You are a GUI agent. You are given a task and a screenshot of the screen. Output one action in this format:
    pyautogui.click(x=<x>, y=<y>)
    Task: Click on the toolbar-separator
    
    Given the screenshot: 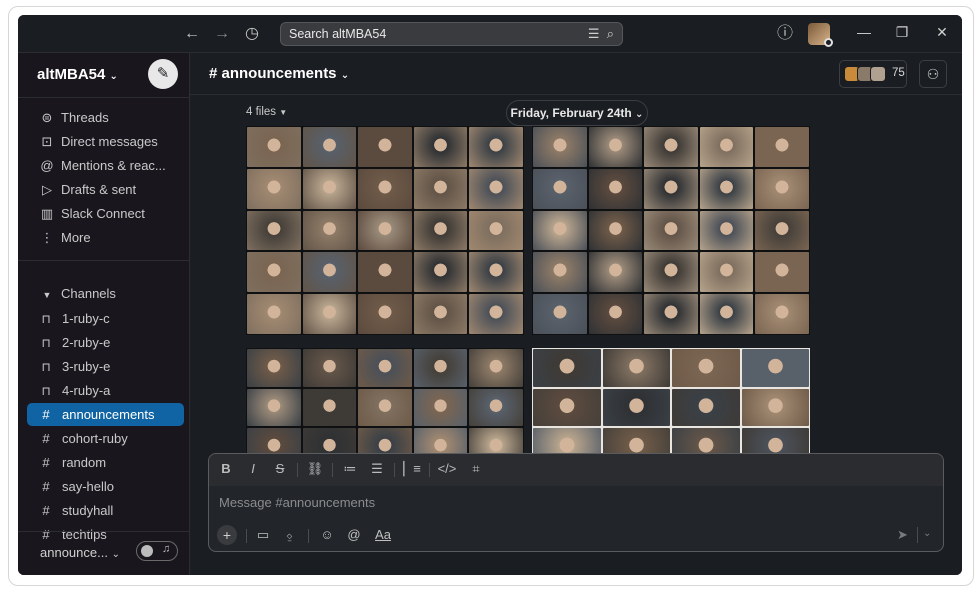 What is the action you would take?
    pyautogui.click(x=332, y=470)
    